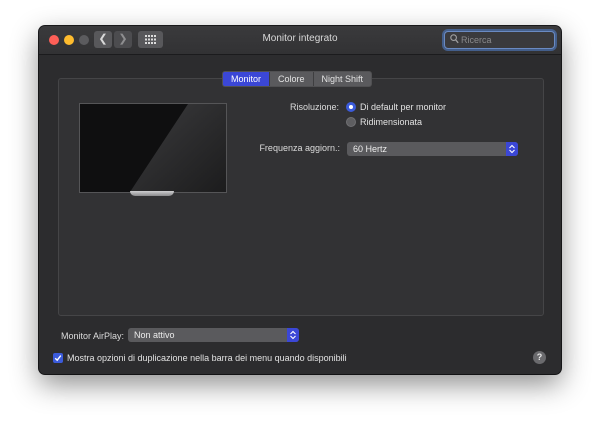 This screenshot has width=600, height=426. I want to click on airplay-value: Non attivo, so click(154, 335).